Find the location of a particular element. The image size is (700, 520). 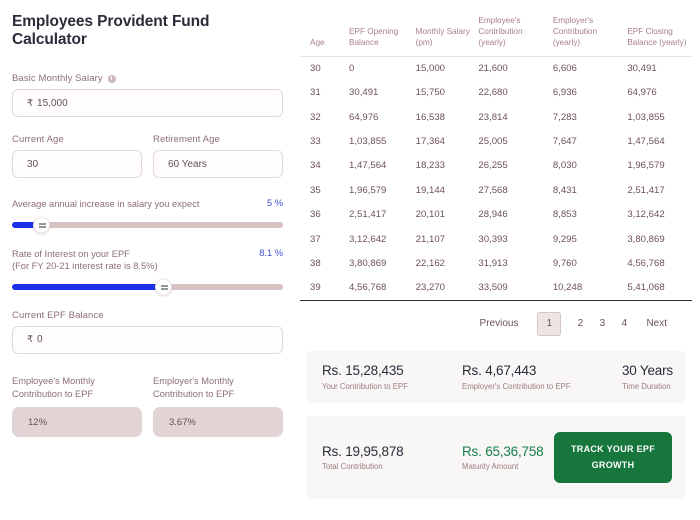

current-balance-input: ₹ 0 is located at coordinates (147, 339).